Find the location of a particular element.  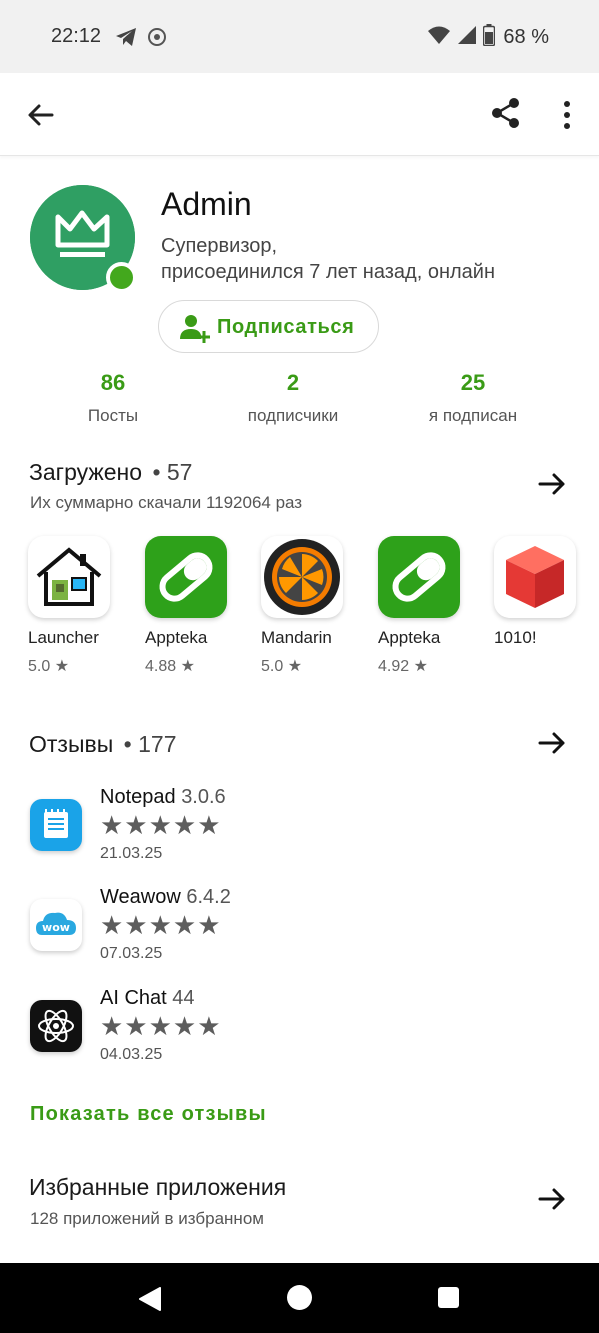

cube-icon is located at coordinates (535, 577).